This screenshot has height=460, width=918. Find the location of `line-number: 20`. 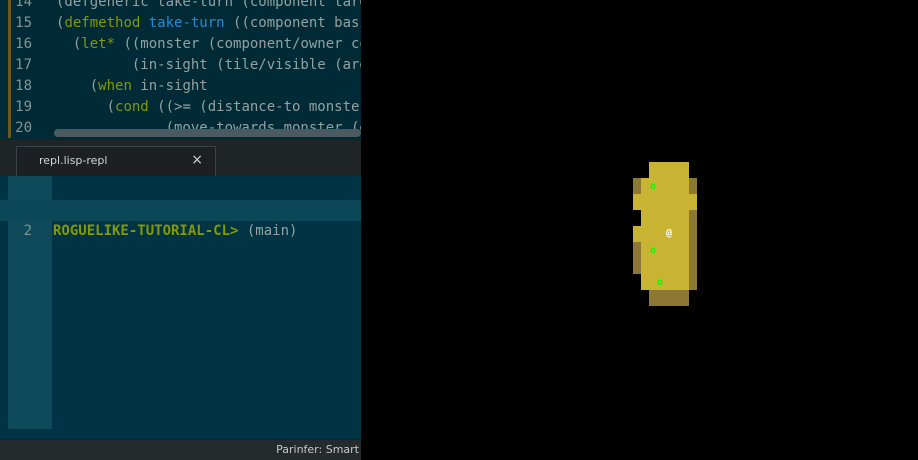

line-number: 20 is located at coordinates (23, 128).